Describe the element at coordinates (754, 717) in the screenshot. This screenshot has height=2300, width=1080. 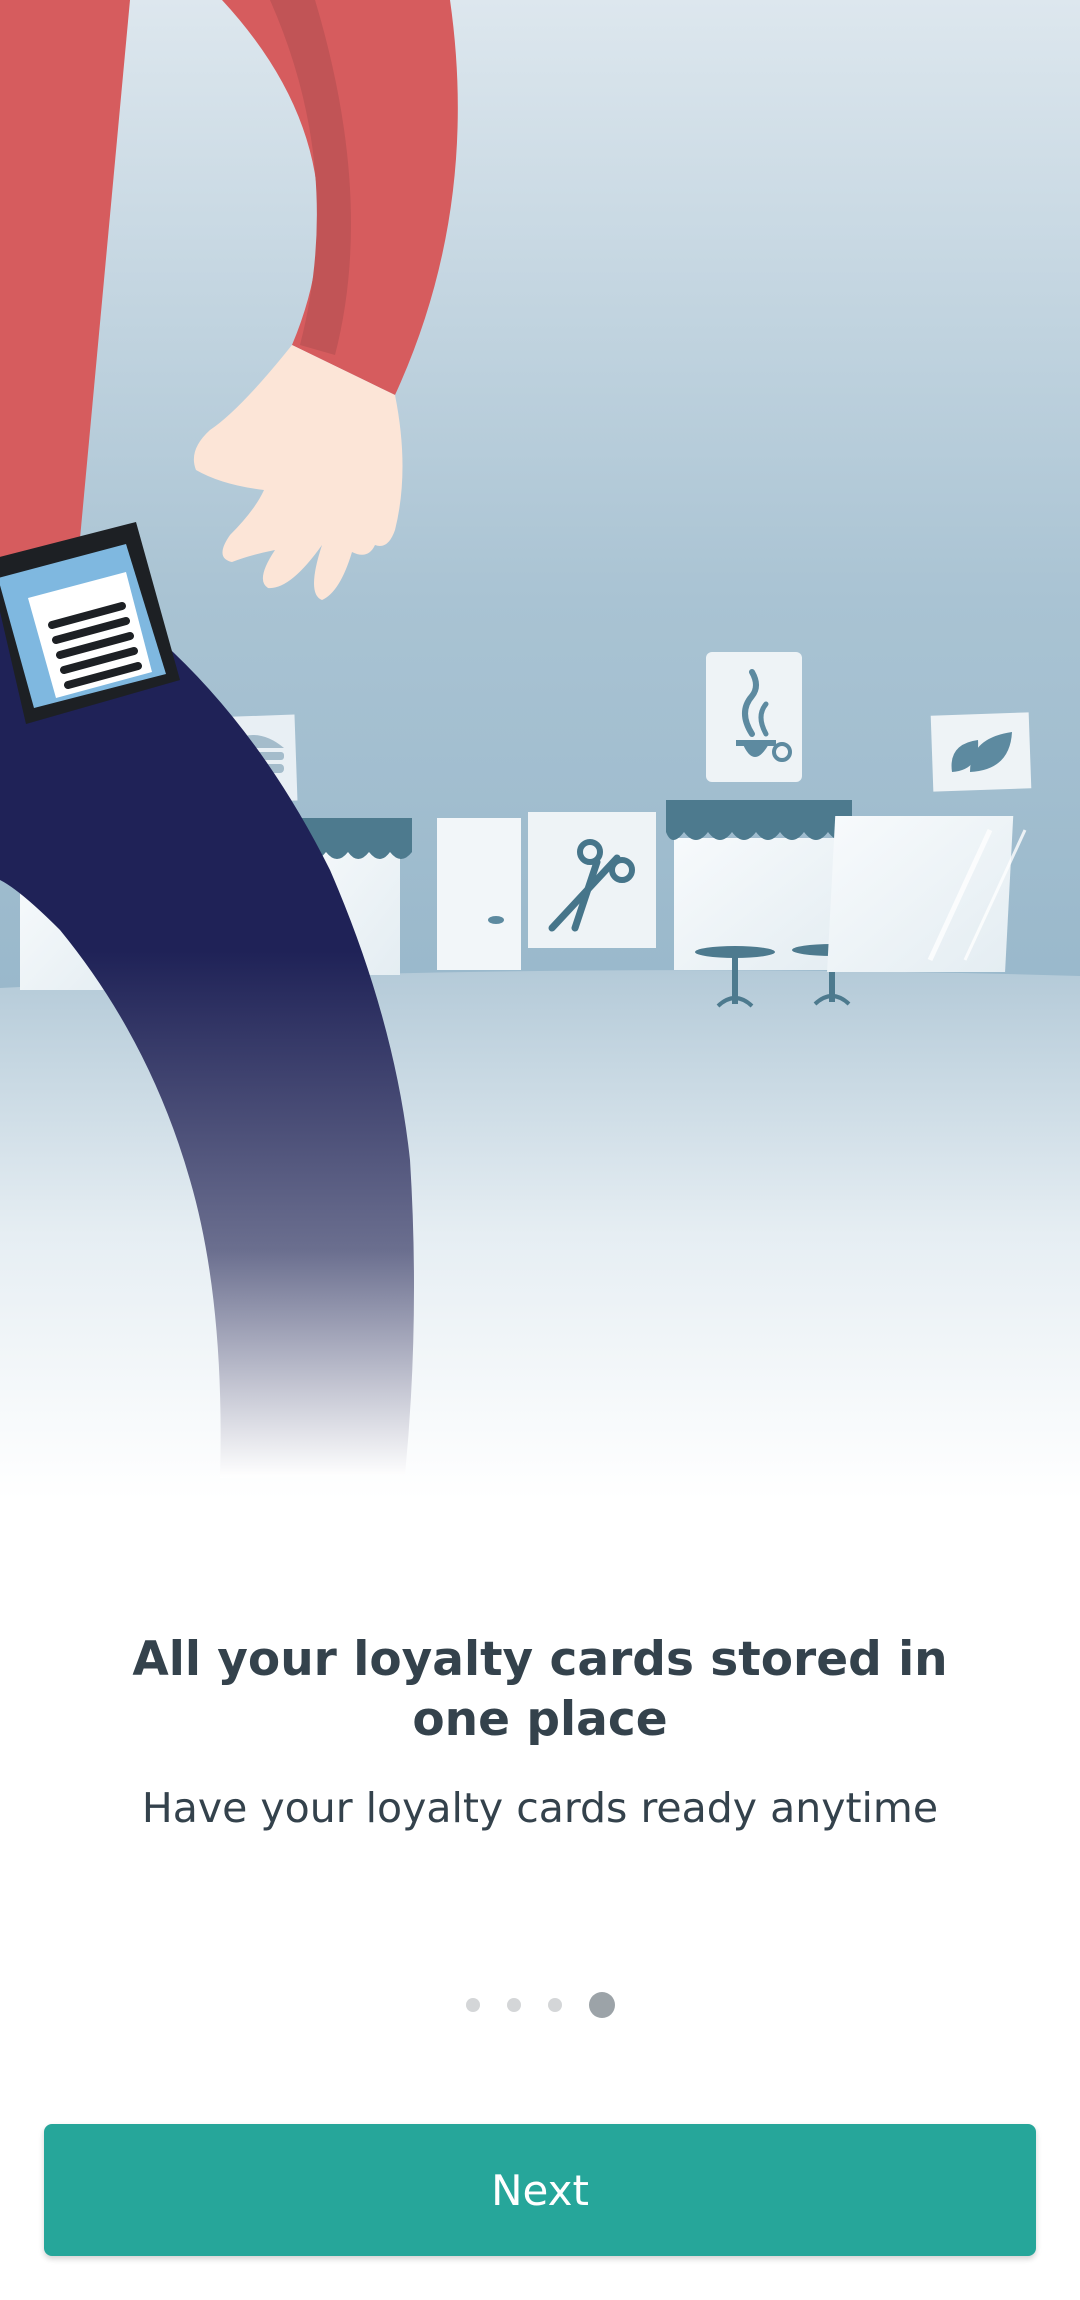
I see `coffee-cup-icon` at that location.